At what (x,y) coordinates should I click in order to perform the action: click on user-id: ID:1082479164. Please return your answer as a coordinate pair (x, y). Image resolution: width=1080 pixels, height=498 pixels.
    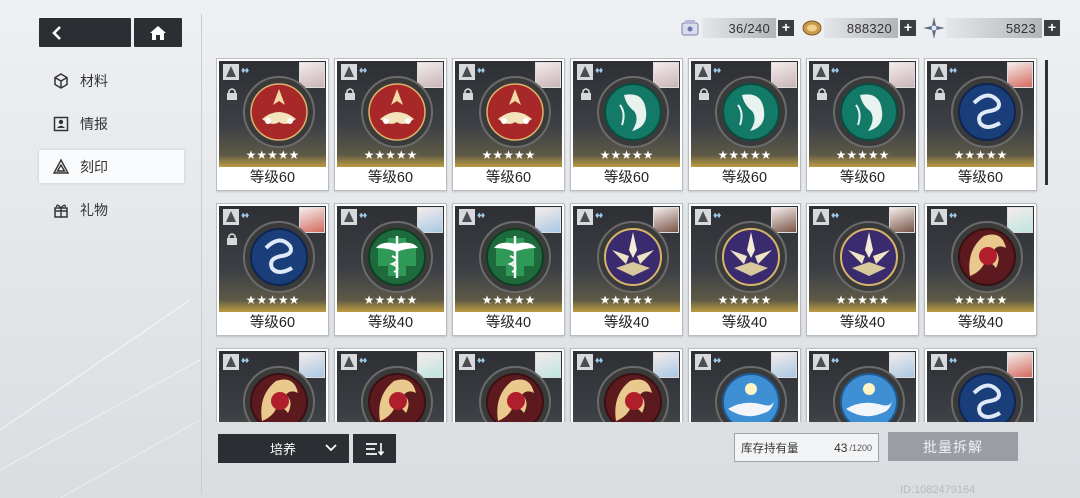
    Looking at the image, I should click on (938, 490).